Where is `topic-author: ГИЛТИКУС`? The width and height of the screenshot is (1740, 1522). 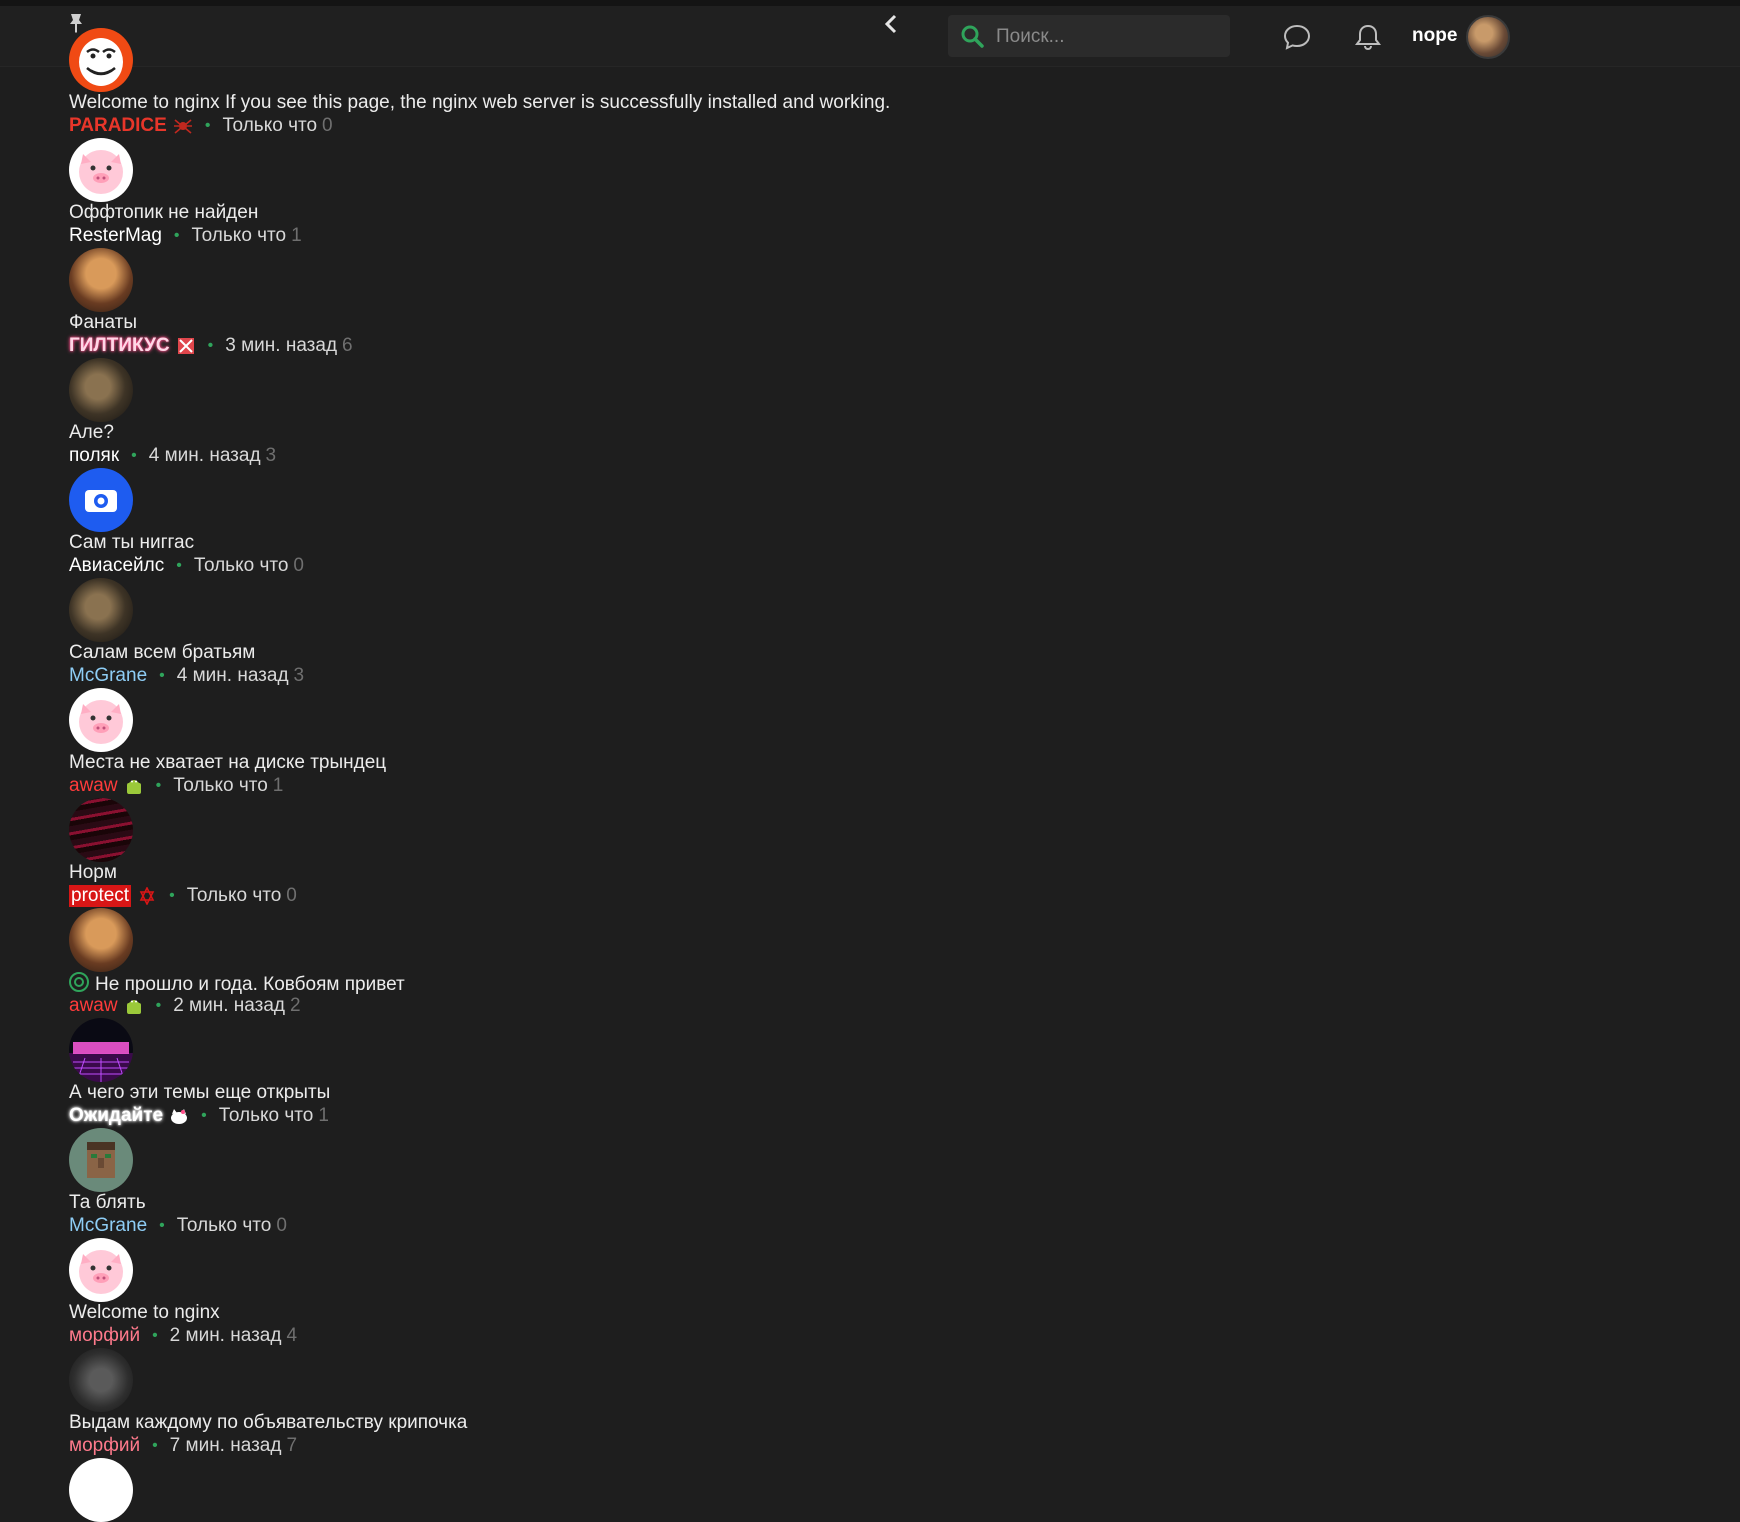 topic-author: ГИЛТИКУС is located at coordinates (119, 346).